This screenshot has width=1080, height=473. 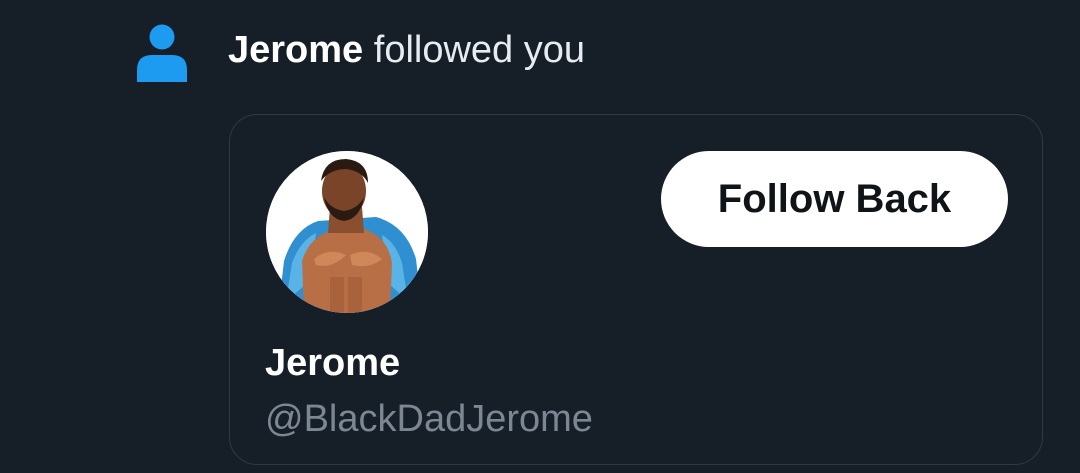 What do you see at coordinates (347, 232) in the screenshot?
I see `profile-avatar` at bounding box center [347, 232].